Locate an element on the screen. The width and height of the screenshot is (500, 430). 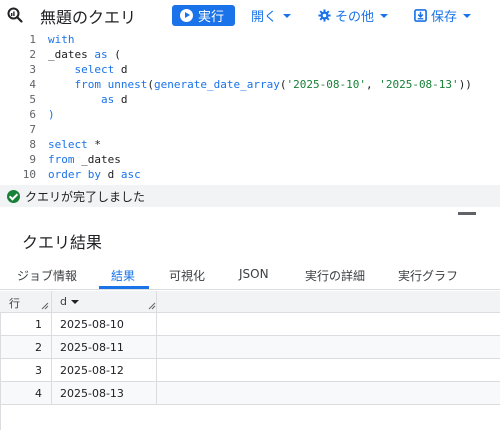
query-status-text: クエリが完了しました is located at coordinates (85, 196).